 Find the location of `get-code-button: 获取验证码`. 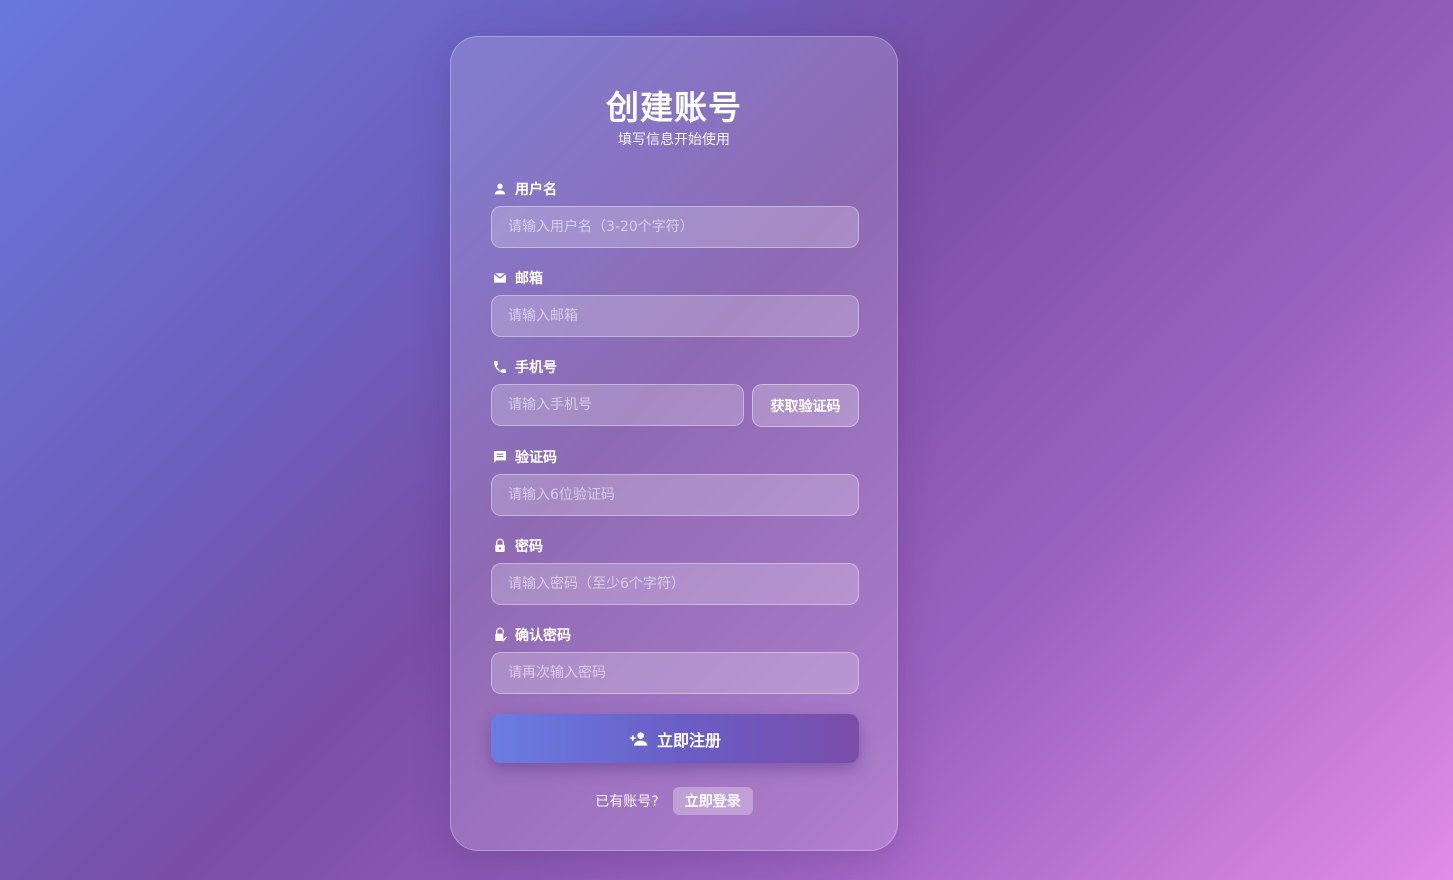

get-code-button: 获取验证码 is located at coordinates (805, 405).